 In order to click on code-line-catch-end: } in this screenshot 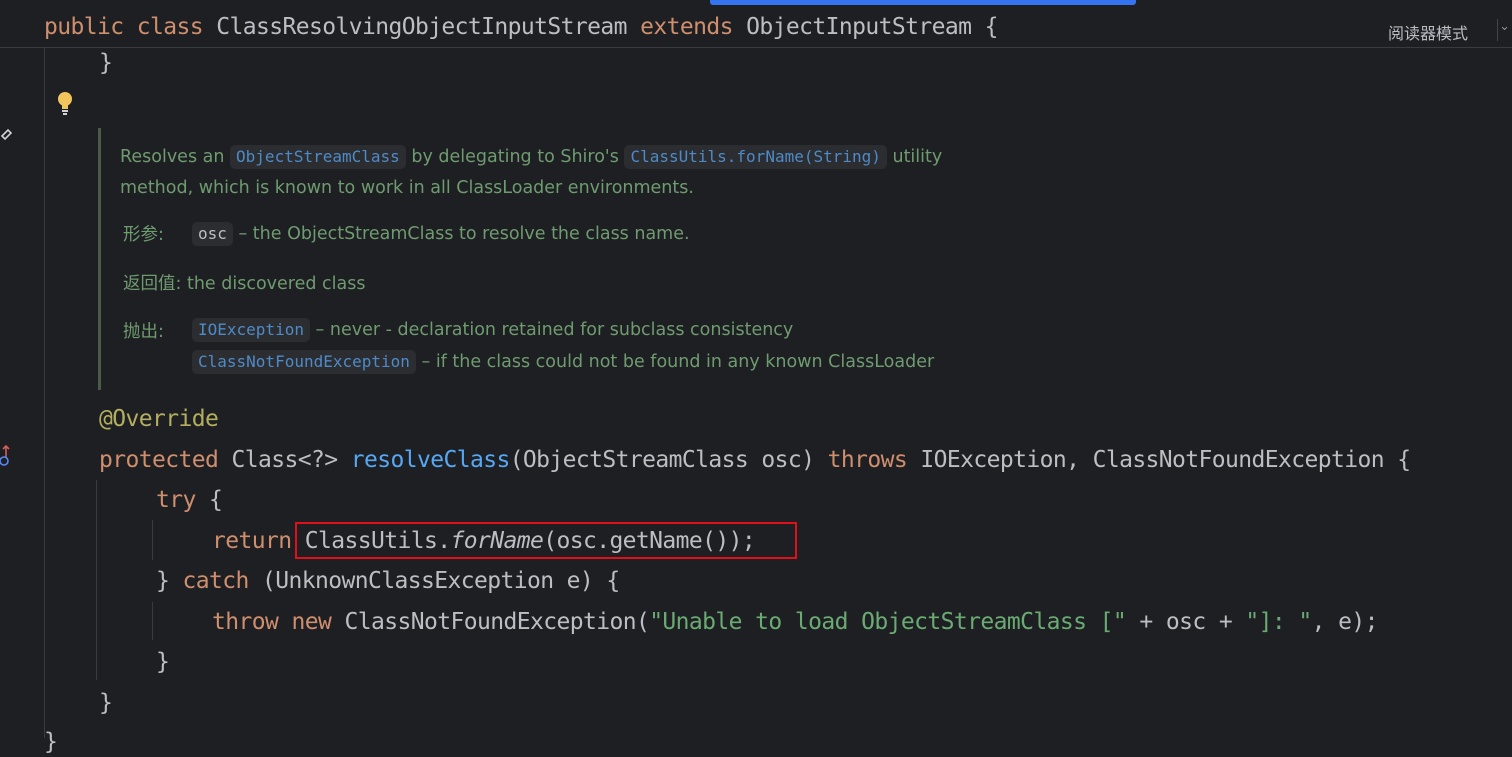, I will do `click(163, 662)`.